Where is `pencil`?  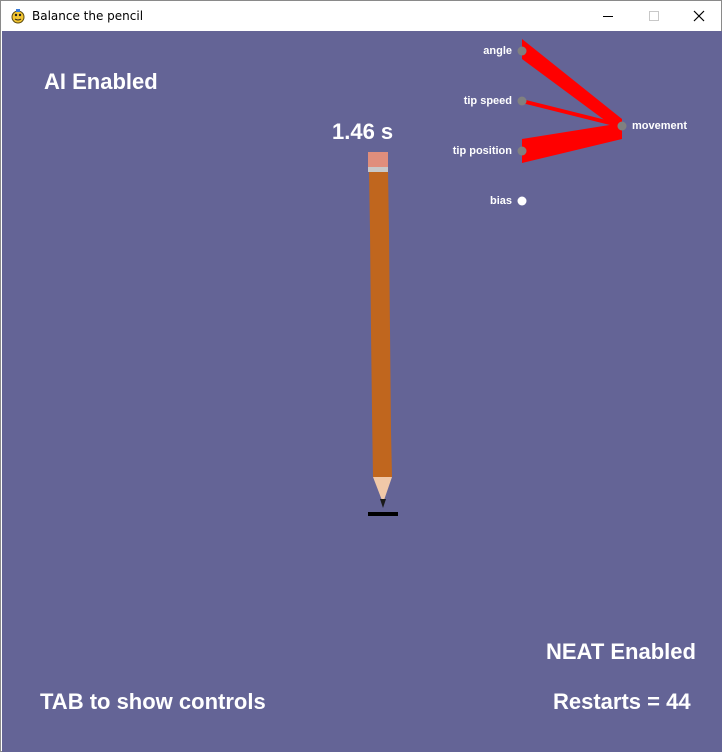 pencil is located at coordinates (383, 334).